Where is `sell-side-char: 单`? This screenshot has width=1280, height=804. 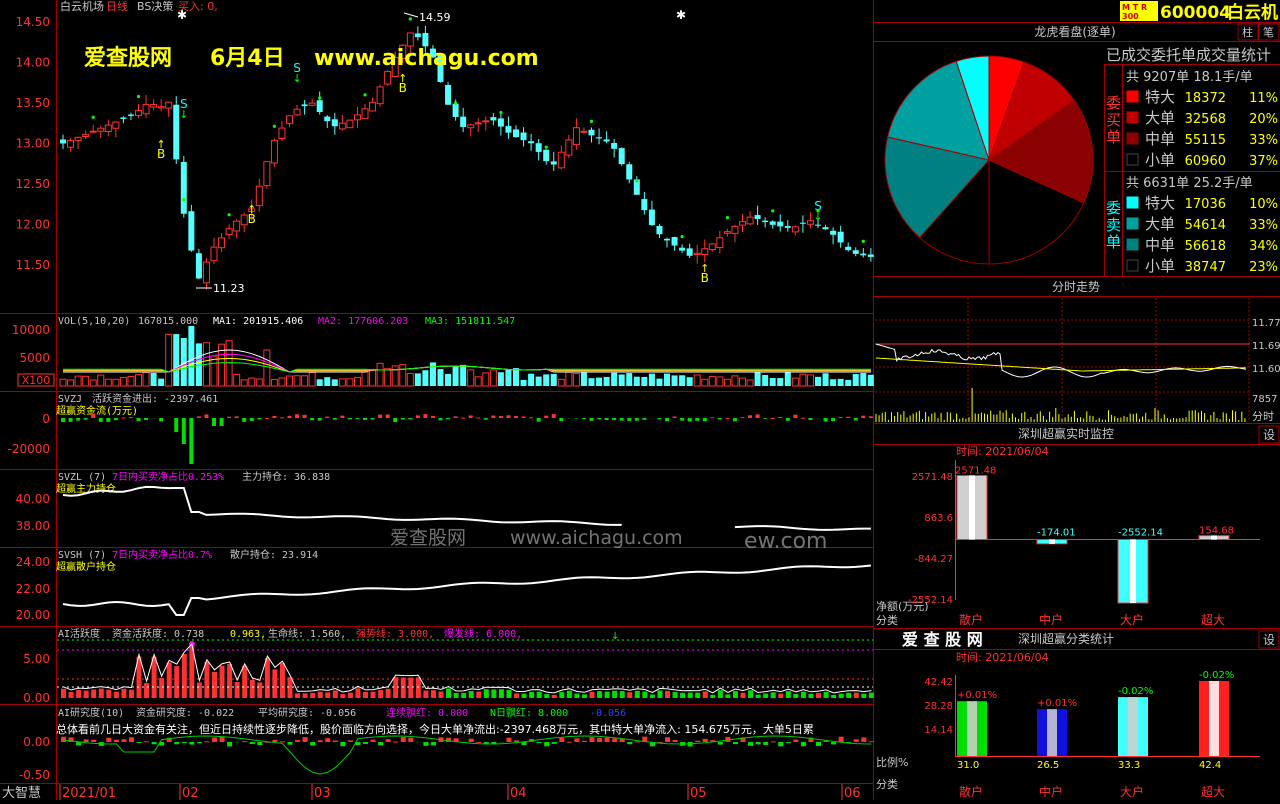
sell-side-char: 单 is located at coordinates (1113, 242).